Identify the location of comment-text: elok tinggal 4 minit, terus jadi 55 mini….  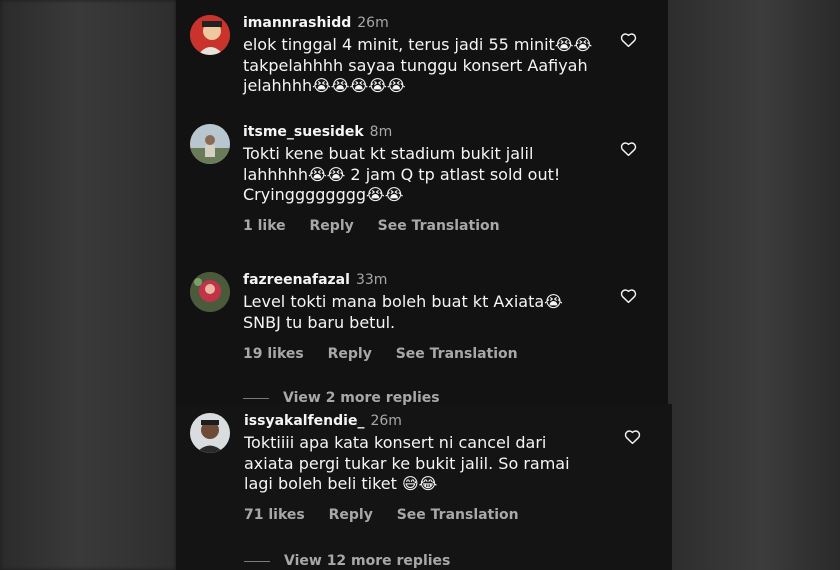
(418, 65).